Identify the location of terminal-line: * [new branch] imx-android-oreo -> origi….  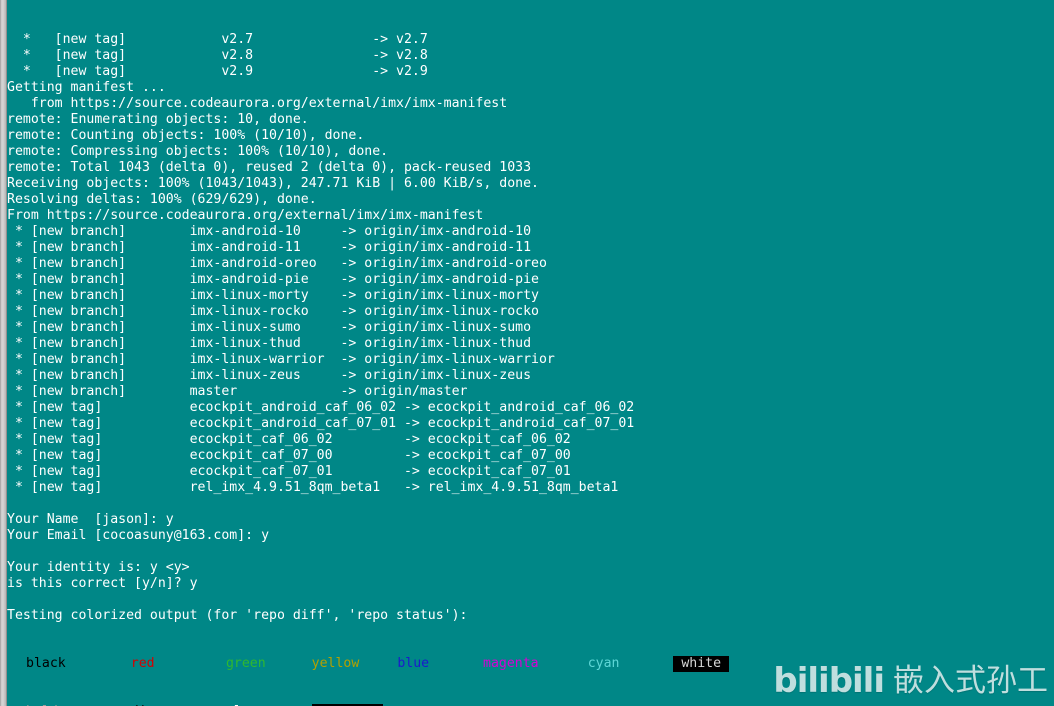
(277, 263).